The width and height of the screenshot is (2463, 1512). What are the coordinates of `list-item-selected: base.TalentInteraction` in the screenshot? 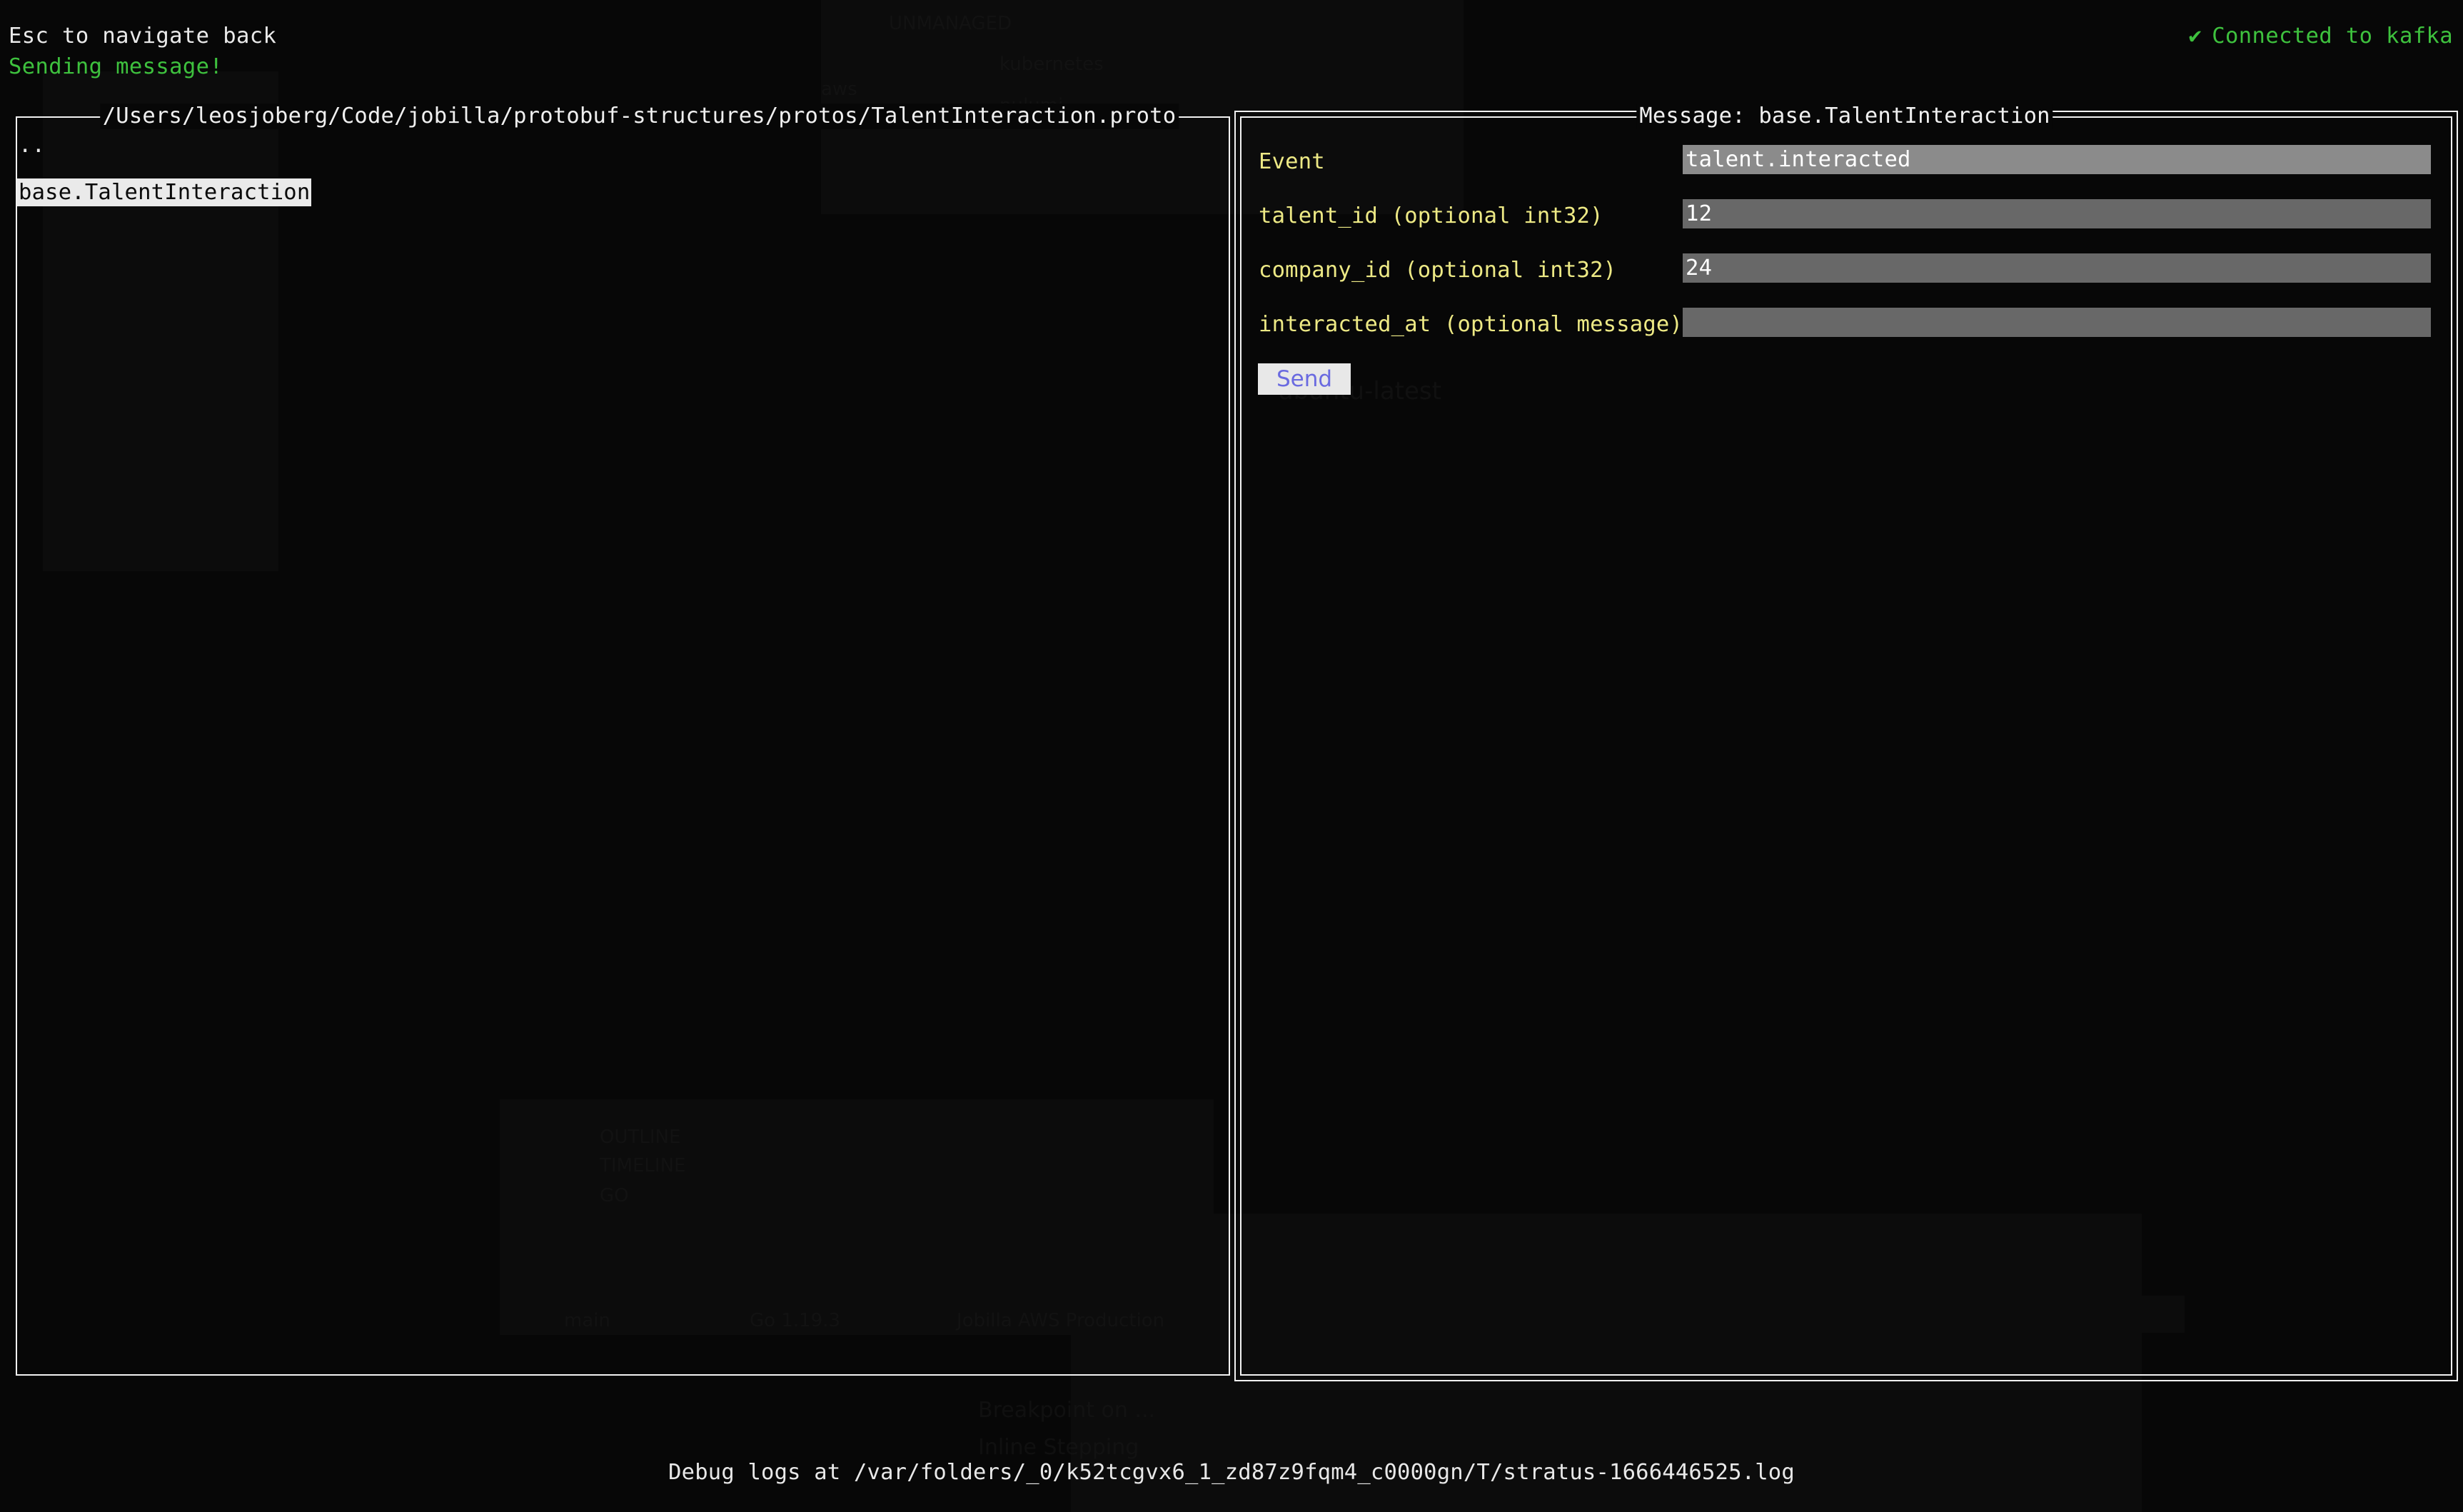 It's located at (164, 192).